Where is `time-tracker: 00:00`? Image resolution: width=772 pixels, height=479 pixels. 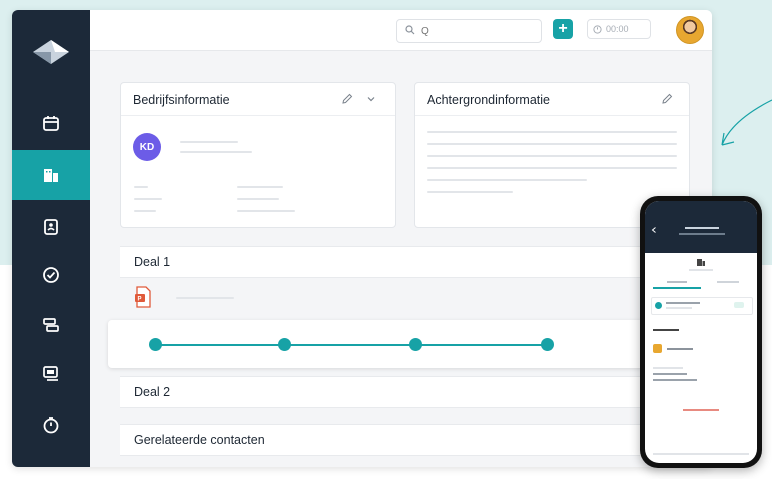 time-tracker: 00:00 is located at coordinates (619, 29).